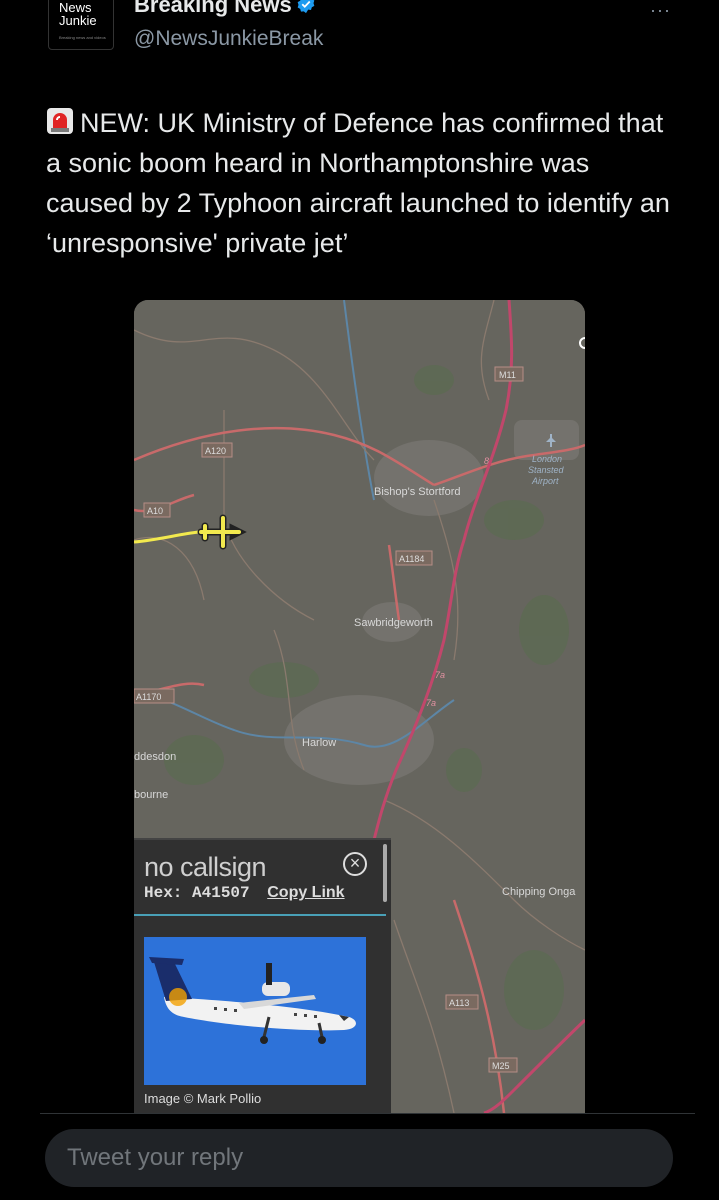  I want to click on aircraft-photo-graphic, so click(255, 1011).